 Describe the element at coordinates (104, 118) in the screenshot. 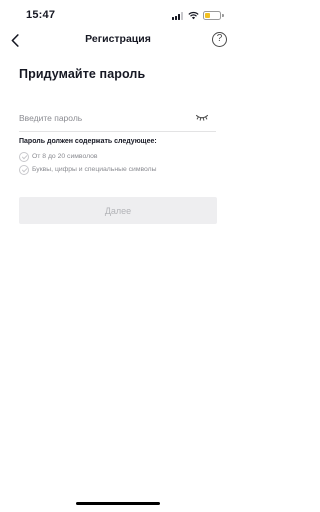

I see `password-input` at that location.